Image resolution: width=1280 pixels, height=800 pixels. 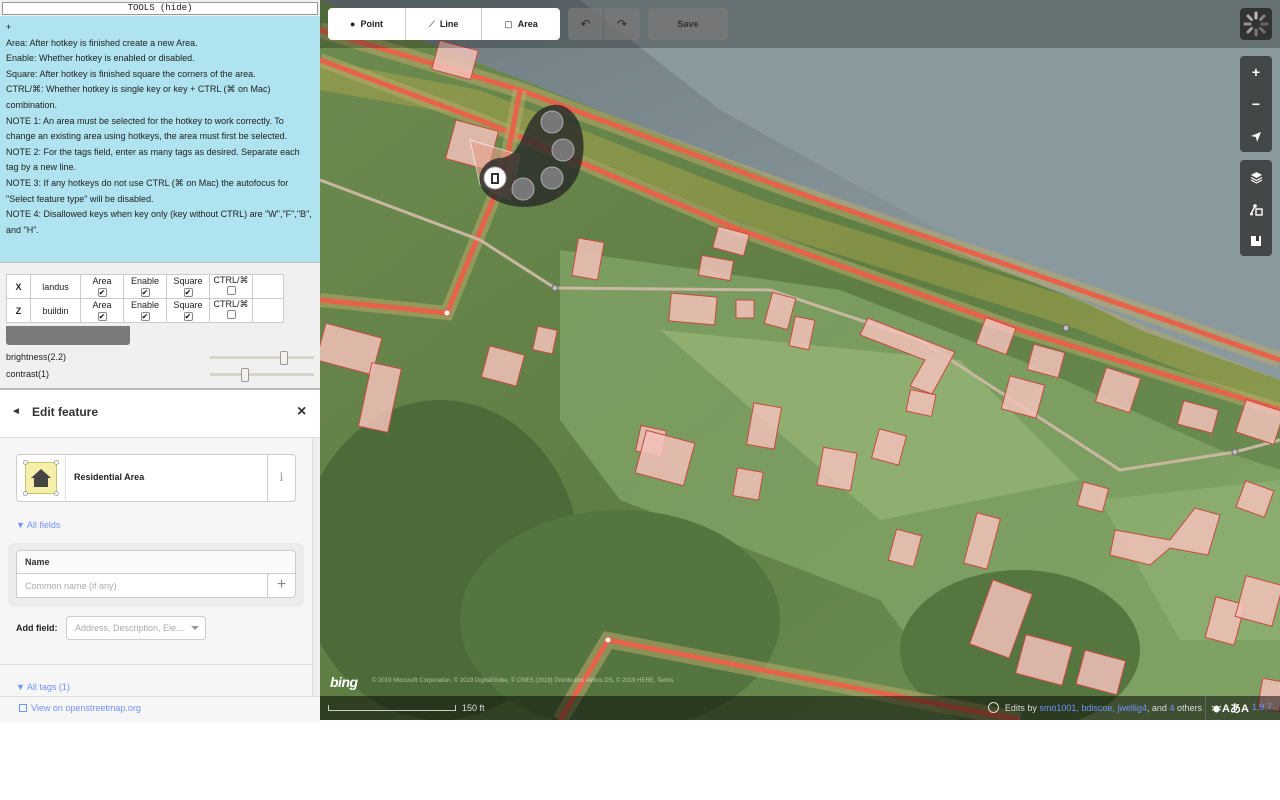 What do you see at coordinates (431, 24) in the screenshot?
I see `line-icon: ⟋` at bounding box center [431, 24].